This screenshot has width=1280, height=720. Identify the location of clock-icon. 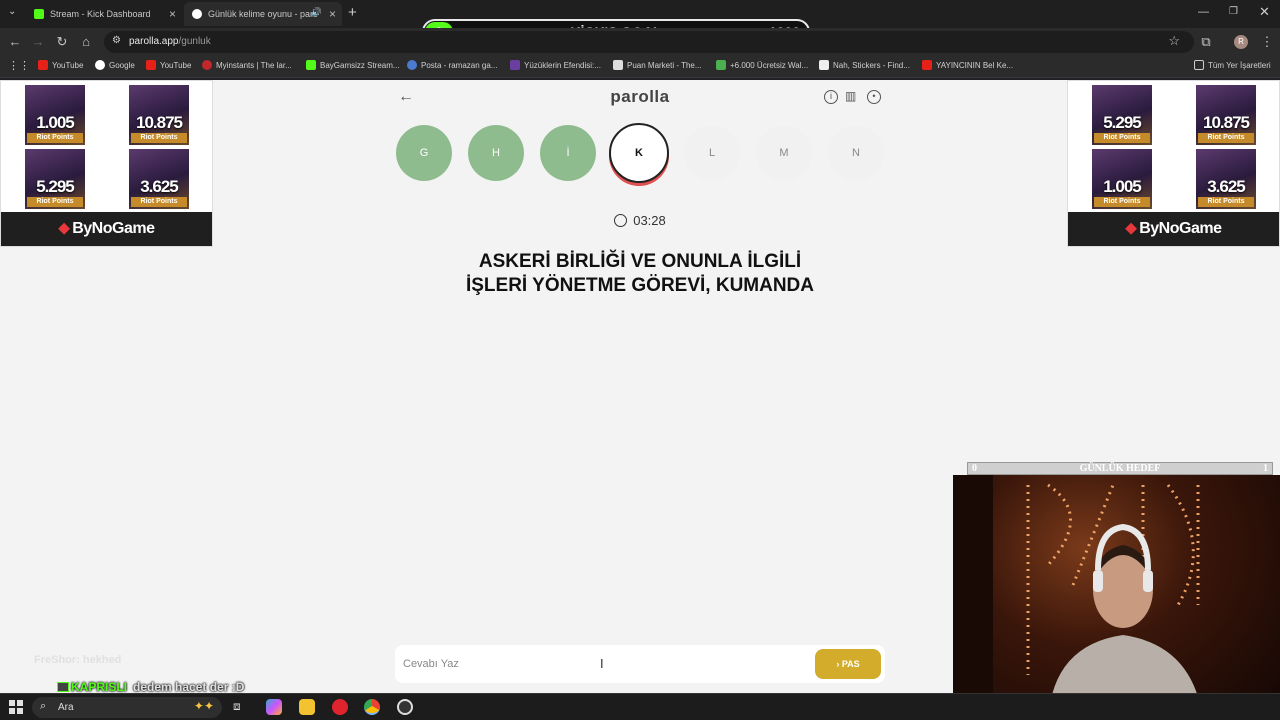
(621, 220).